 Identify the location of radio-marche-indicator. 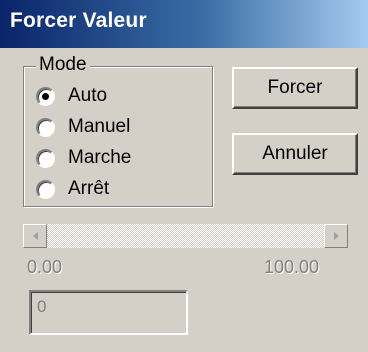
(45, 158).